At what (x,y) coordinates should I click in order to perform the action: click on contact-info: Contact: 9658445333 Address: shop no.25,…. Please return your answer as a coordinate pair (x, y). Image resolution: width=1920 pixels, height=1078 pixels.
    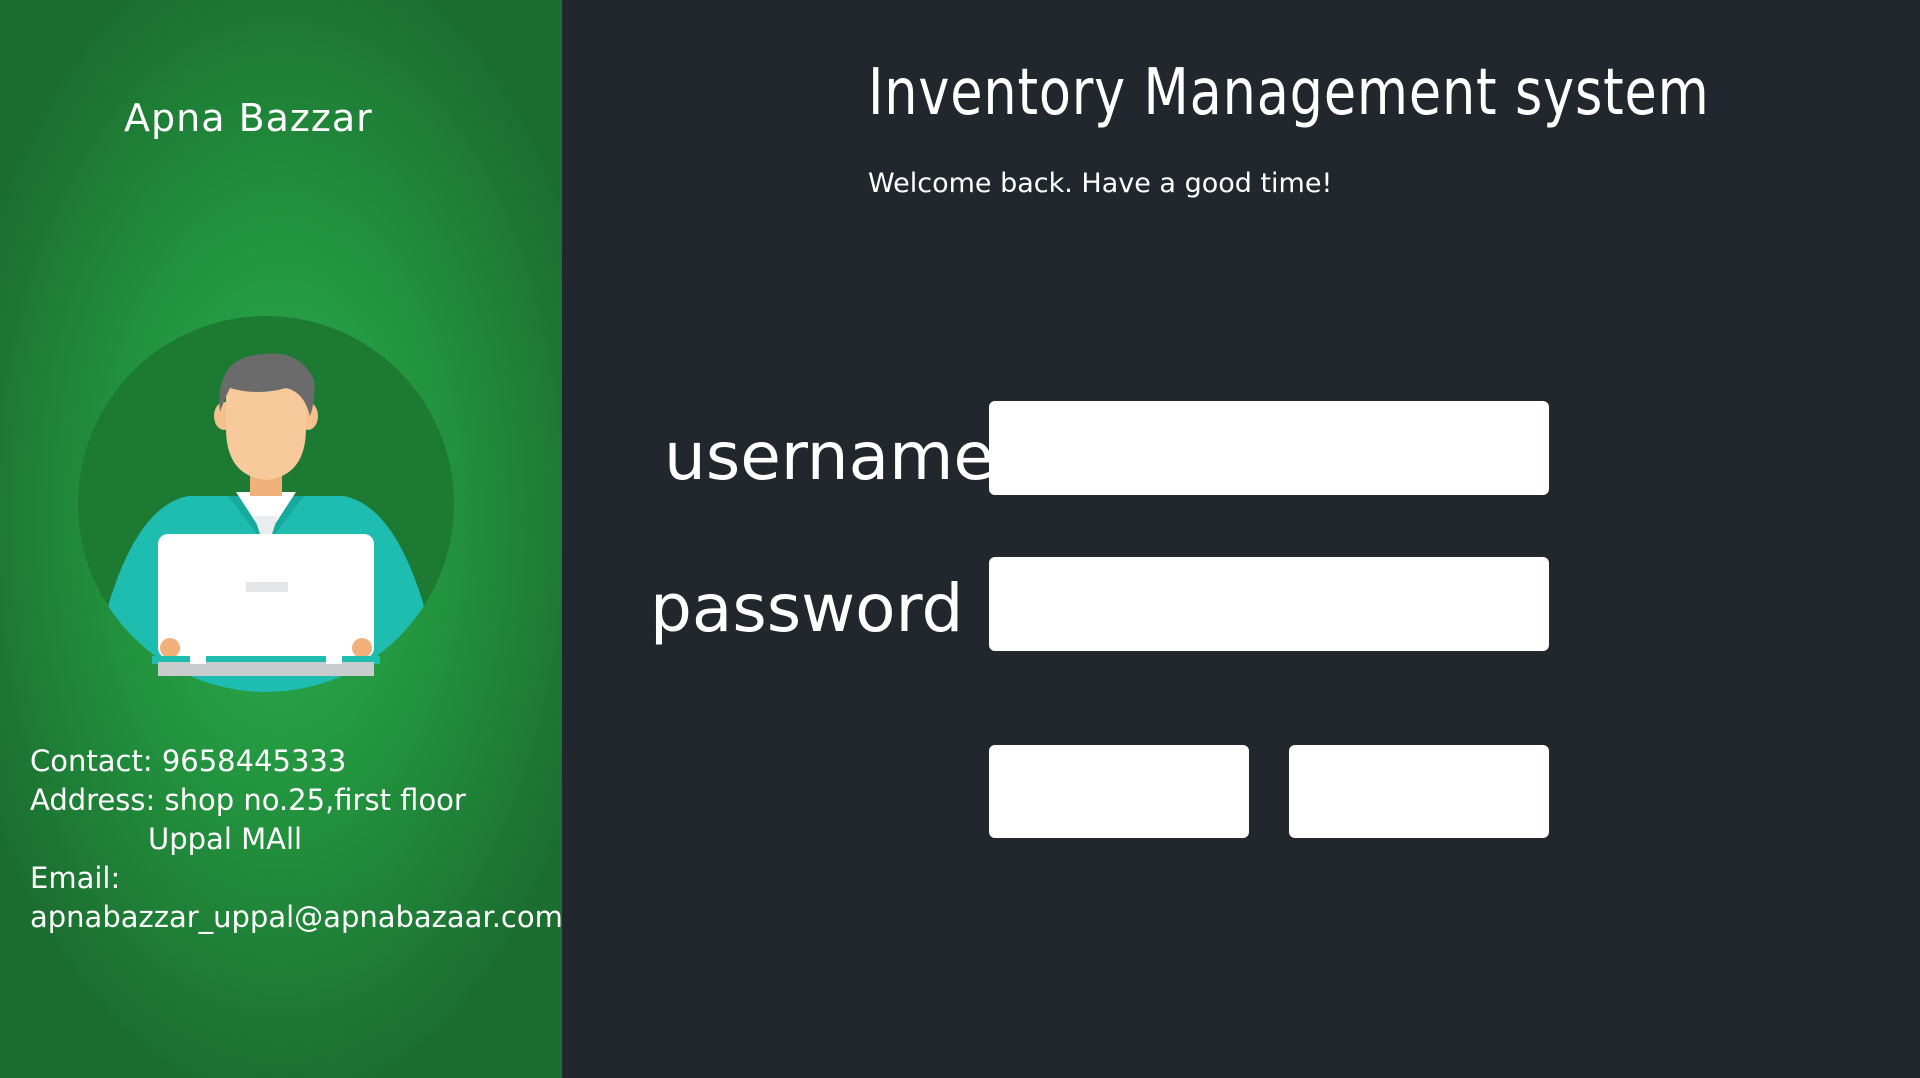
    Looking at the image, I should click on (296, 839).